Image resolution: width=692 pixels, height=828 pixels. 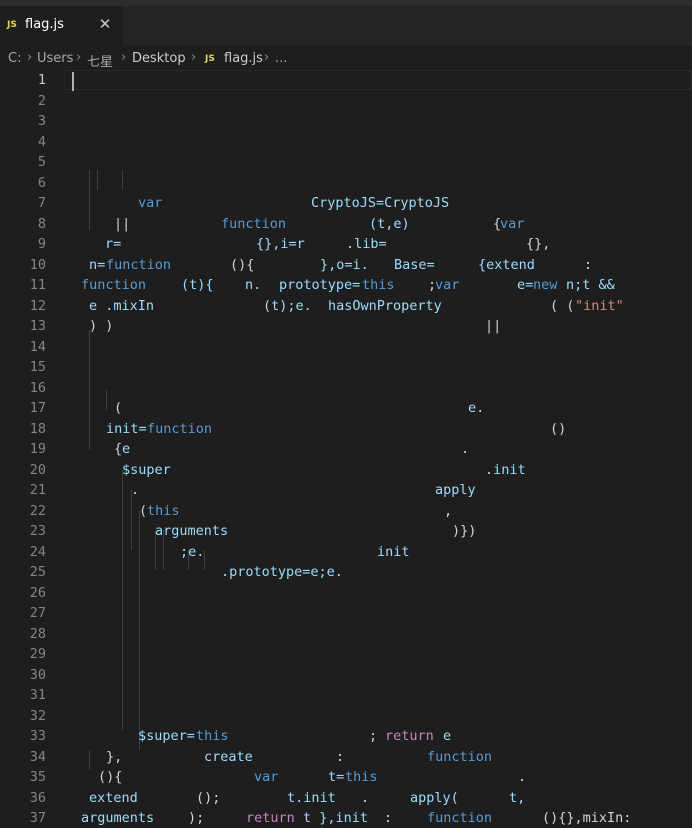 I want to click on line-number: 28, so click(x=37, y=633).